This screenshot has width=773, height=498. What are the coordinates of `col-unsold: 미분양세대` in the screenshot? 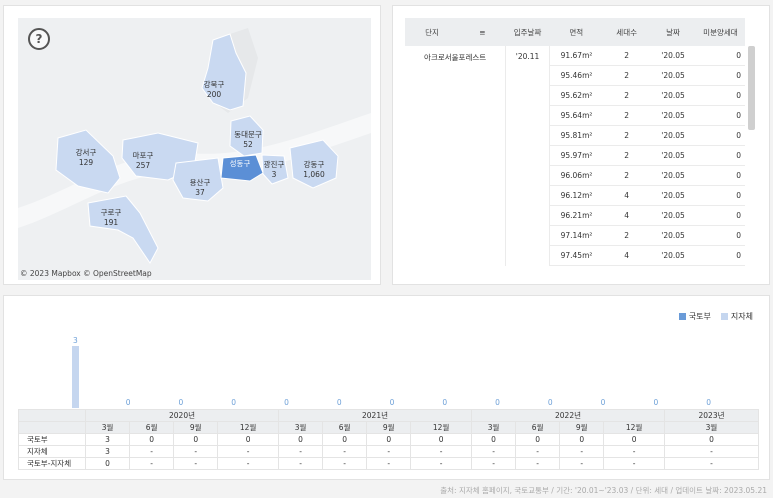 It's located at (720, 32).